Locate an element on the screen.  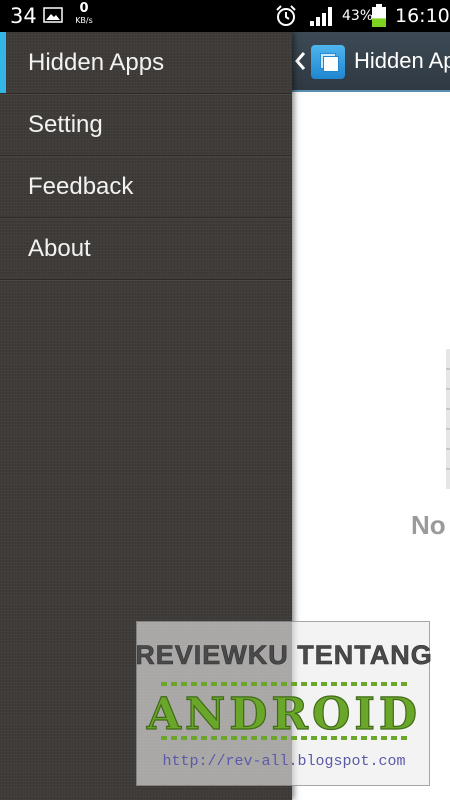
drawer-item-label: Feedback is located at coordinates (81, 186).